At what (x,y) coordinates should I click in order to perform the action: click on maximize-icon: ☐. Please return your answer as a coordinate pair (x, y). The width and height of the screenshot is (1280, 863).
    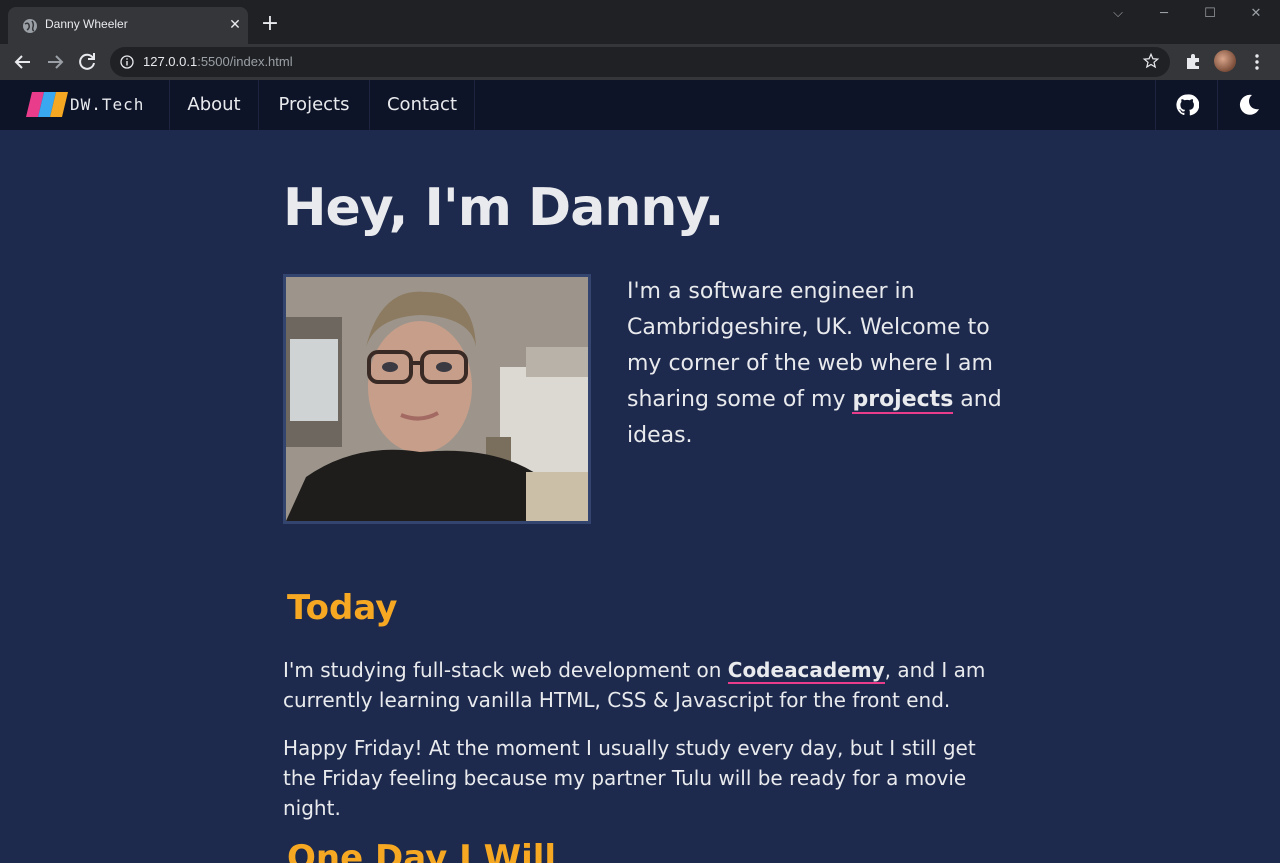
    Looking at the image, I should click on (1210, 16).